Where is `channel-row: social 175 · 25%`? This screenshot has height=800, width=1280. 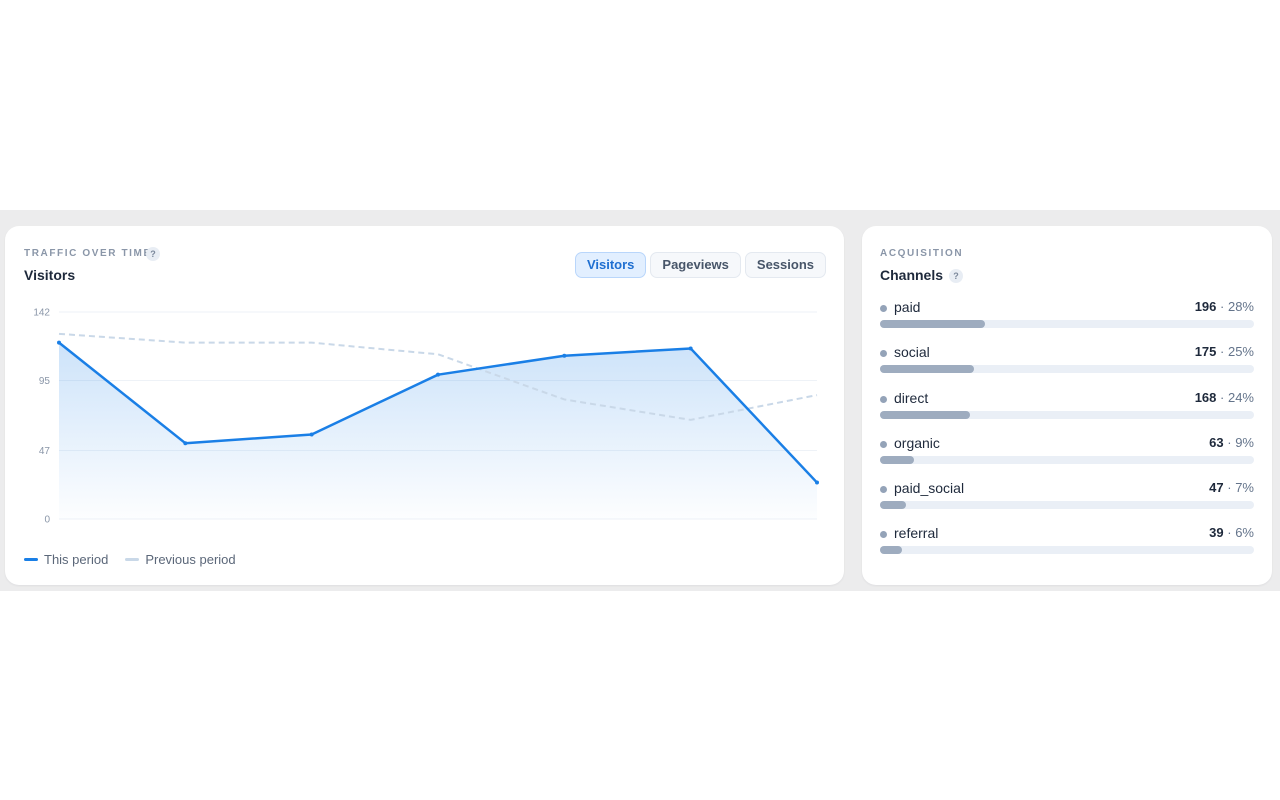 channel-row: social 175 · 25% is located at coordinates (1067, 366).